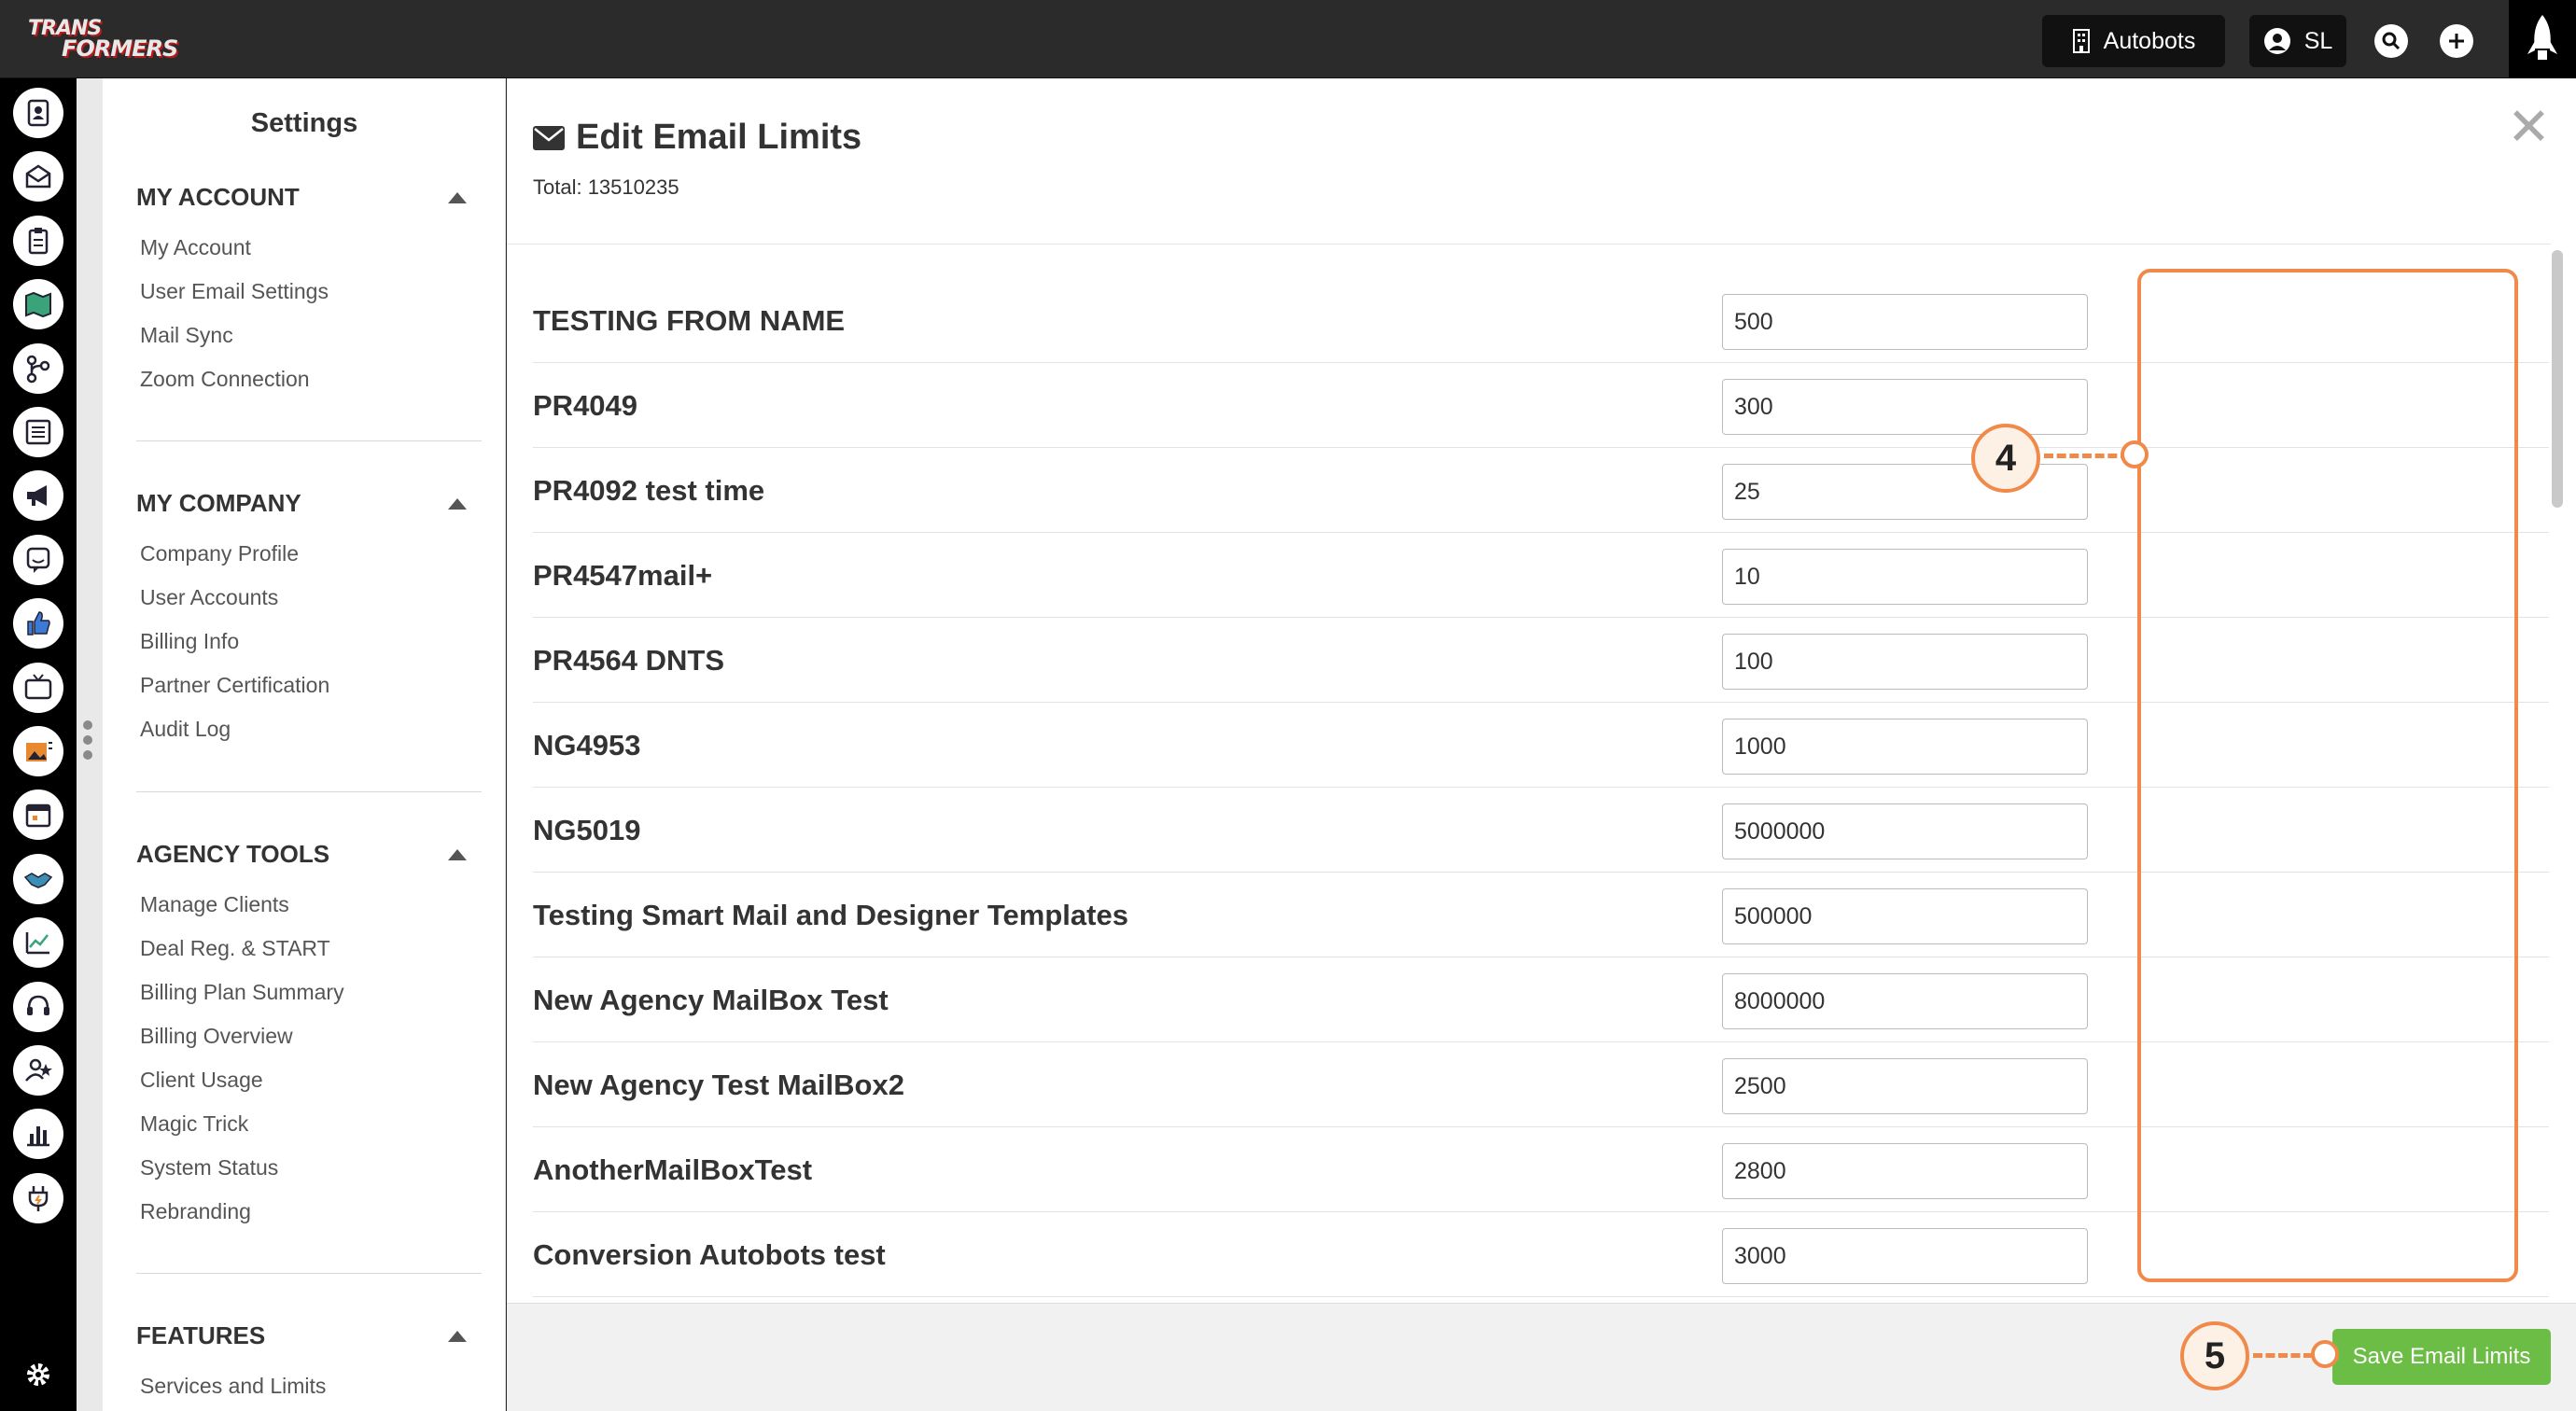 The width and height of the screenshot is (2576, 1411). I want to click on search-button, so click(2391, 41).